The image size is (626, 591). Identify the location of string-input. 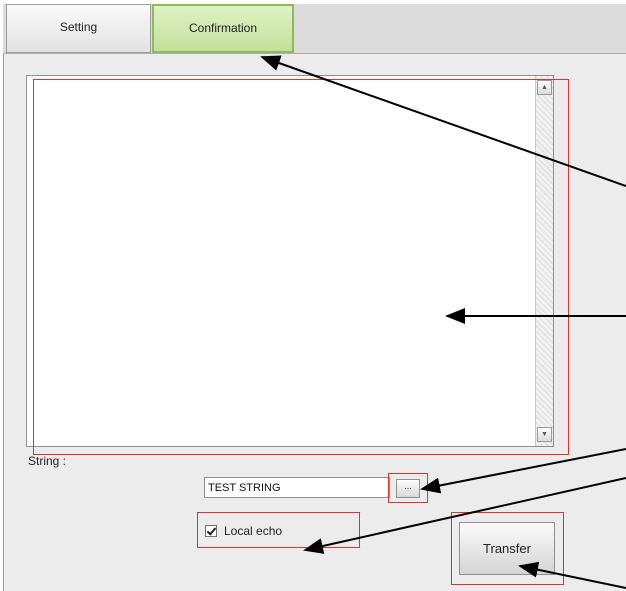
(297, 487).